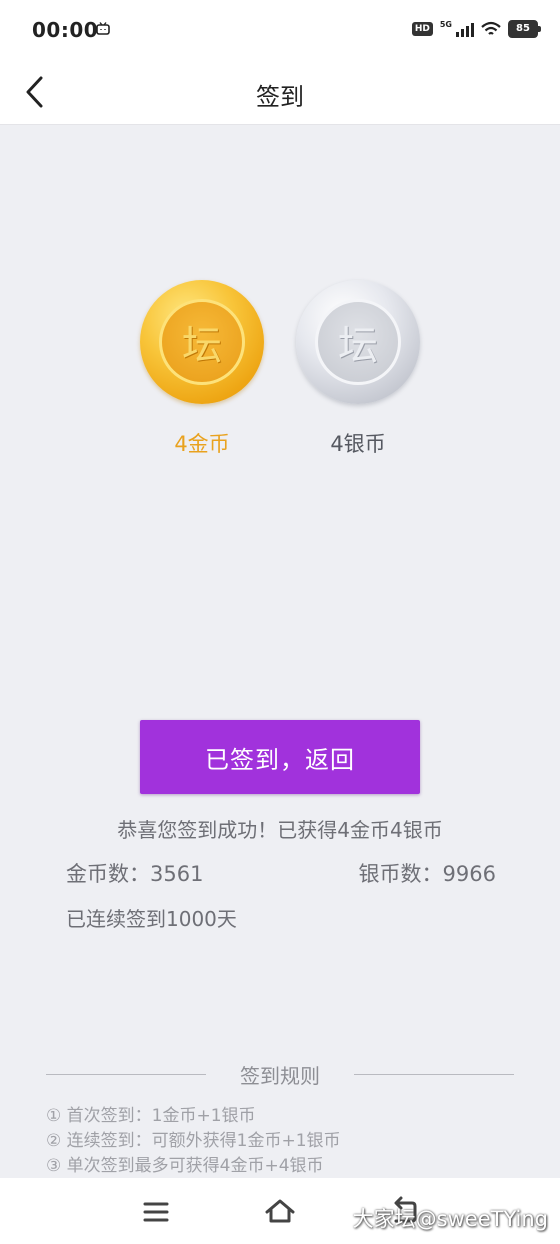 This screenshot has height=1244, width=560. I want to click on silver-coin-icon: 坛, so click(358, 342).